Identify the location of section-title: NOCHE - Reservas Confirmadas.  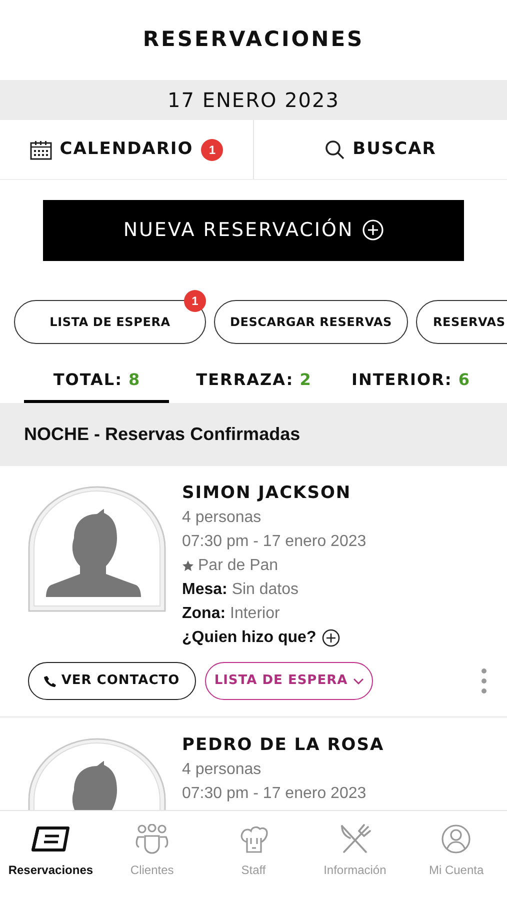
(162, 434).